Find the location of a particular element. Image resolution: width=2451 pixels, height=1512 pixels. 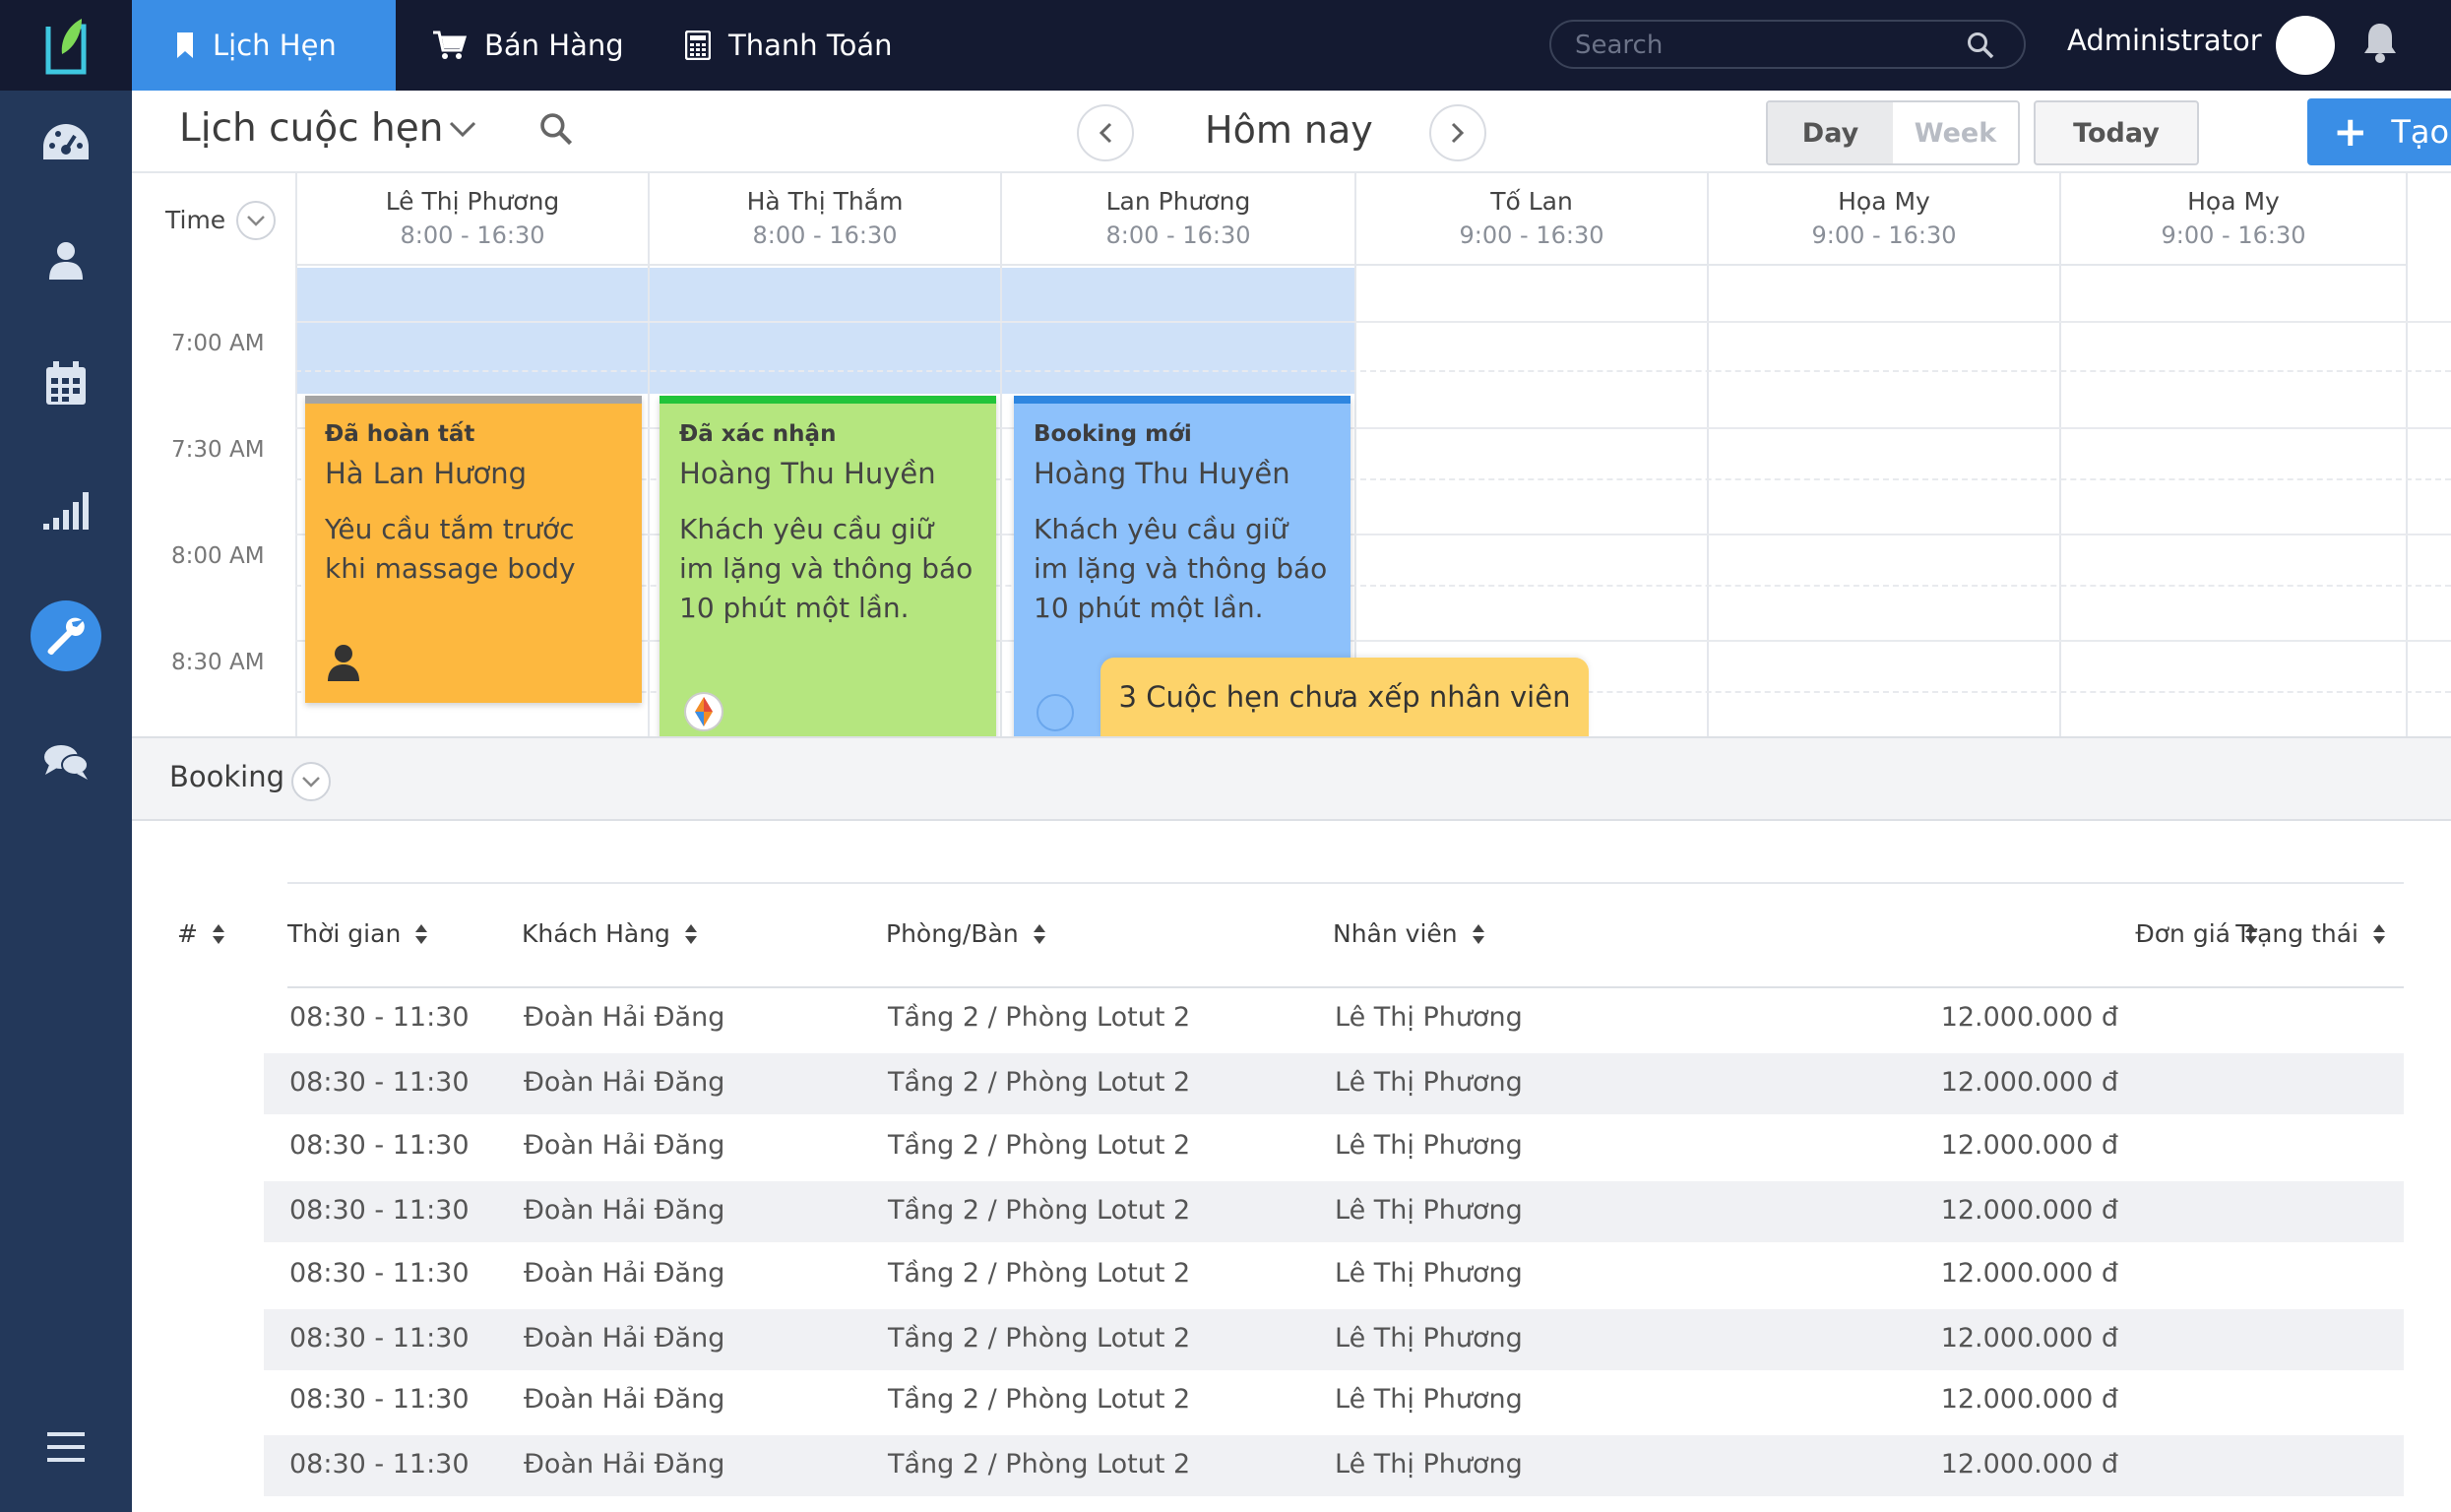

sidebar-item-tools is located at coordinates (66, 636).